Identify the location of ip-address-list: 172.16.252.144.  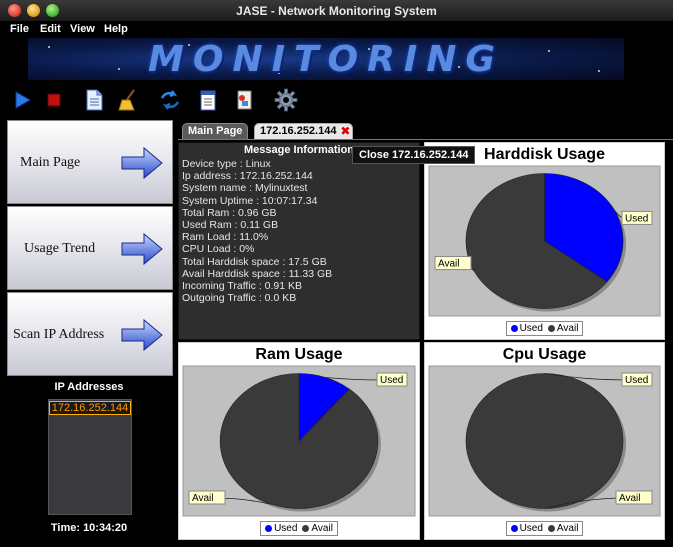
(90, 457).